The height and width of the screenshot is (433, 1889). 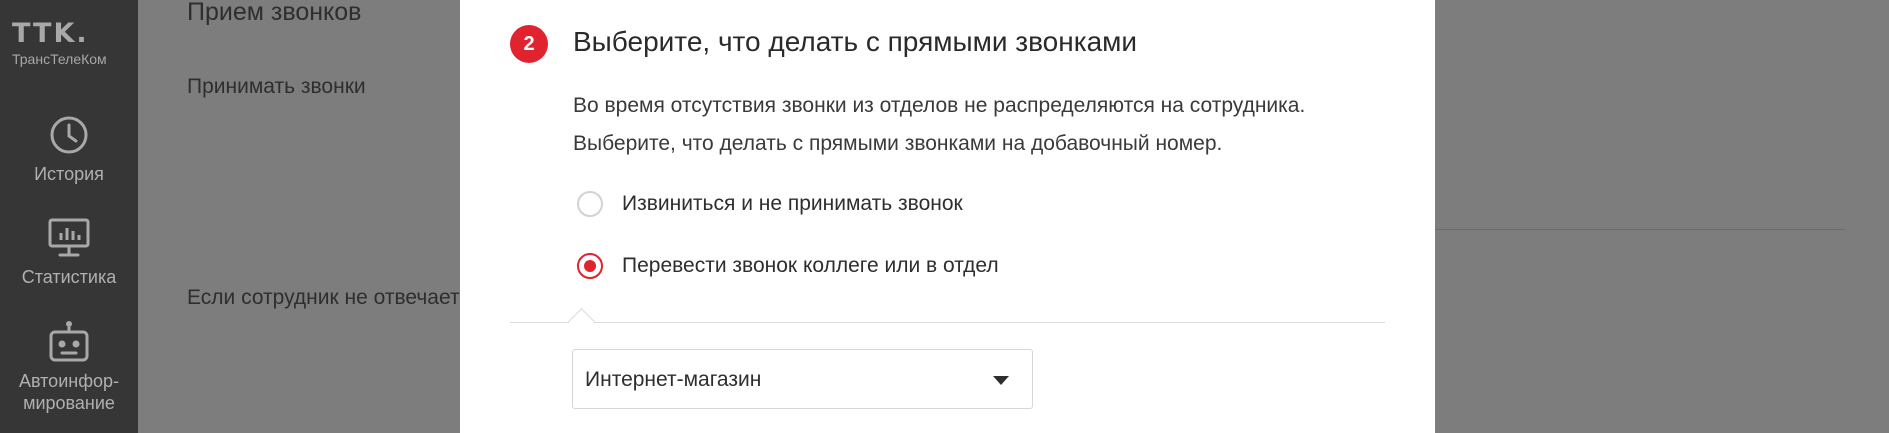 What do you see at coordinates (581, 321) in the screenshot?
I see `callout-pointer` at bounding box center [581, 321].